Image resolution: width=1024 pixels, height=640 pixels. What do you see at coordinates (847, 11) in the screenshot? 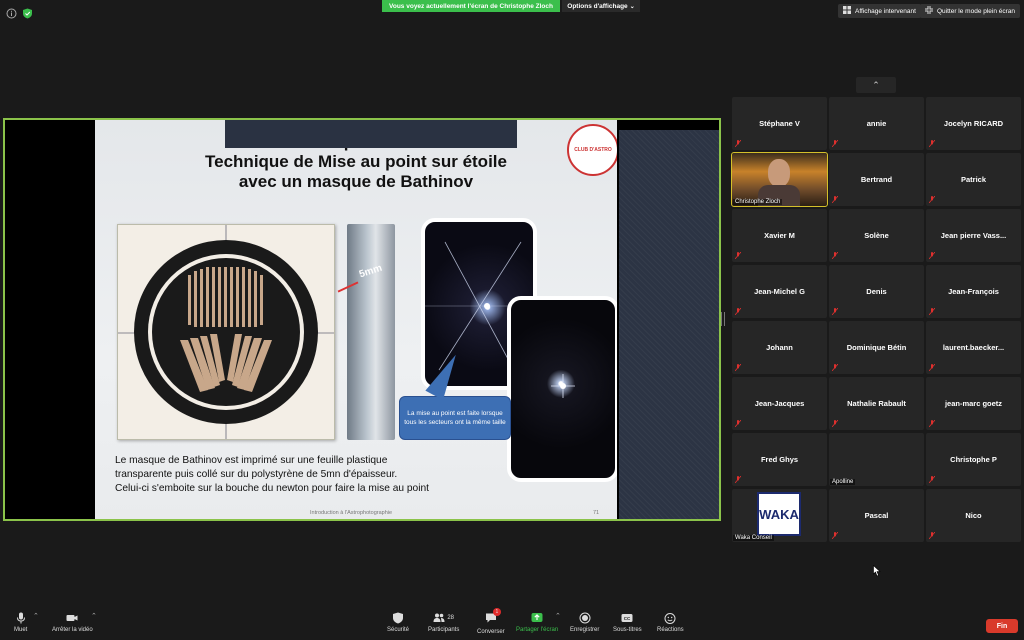
I see `grid-view-icon` at bounding box center [847, 11].